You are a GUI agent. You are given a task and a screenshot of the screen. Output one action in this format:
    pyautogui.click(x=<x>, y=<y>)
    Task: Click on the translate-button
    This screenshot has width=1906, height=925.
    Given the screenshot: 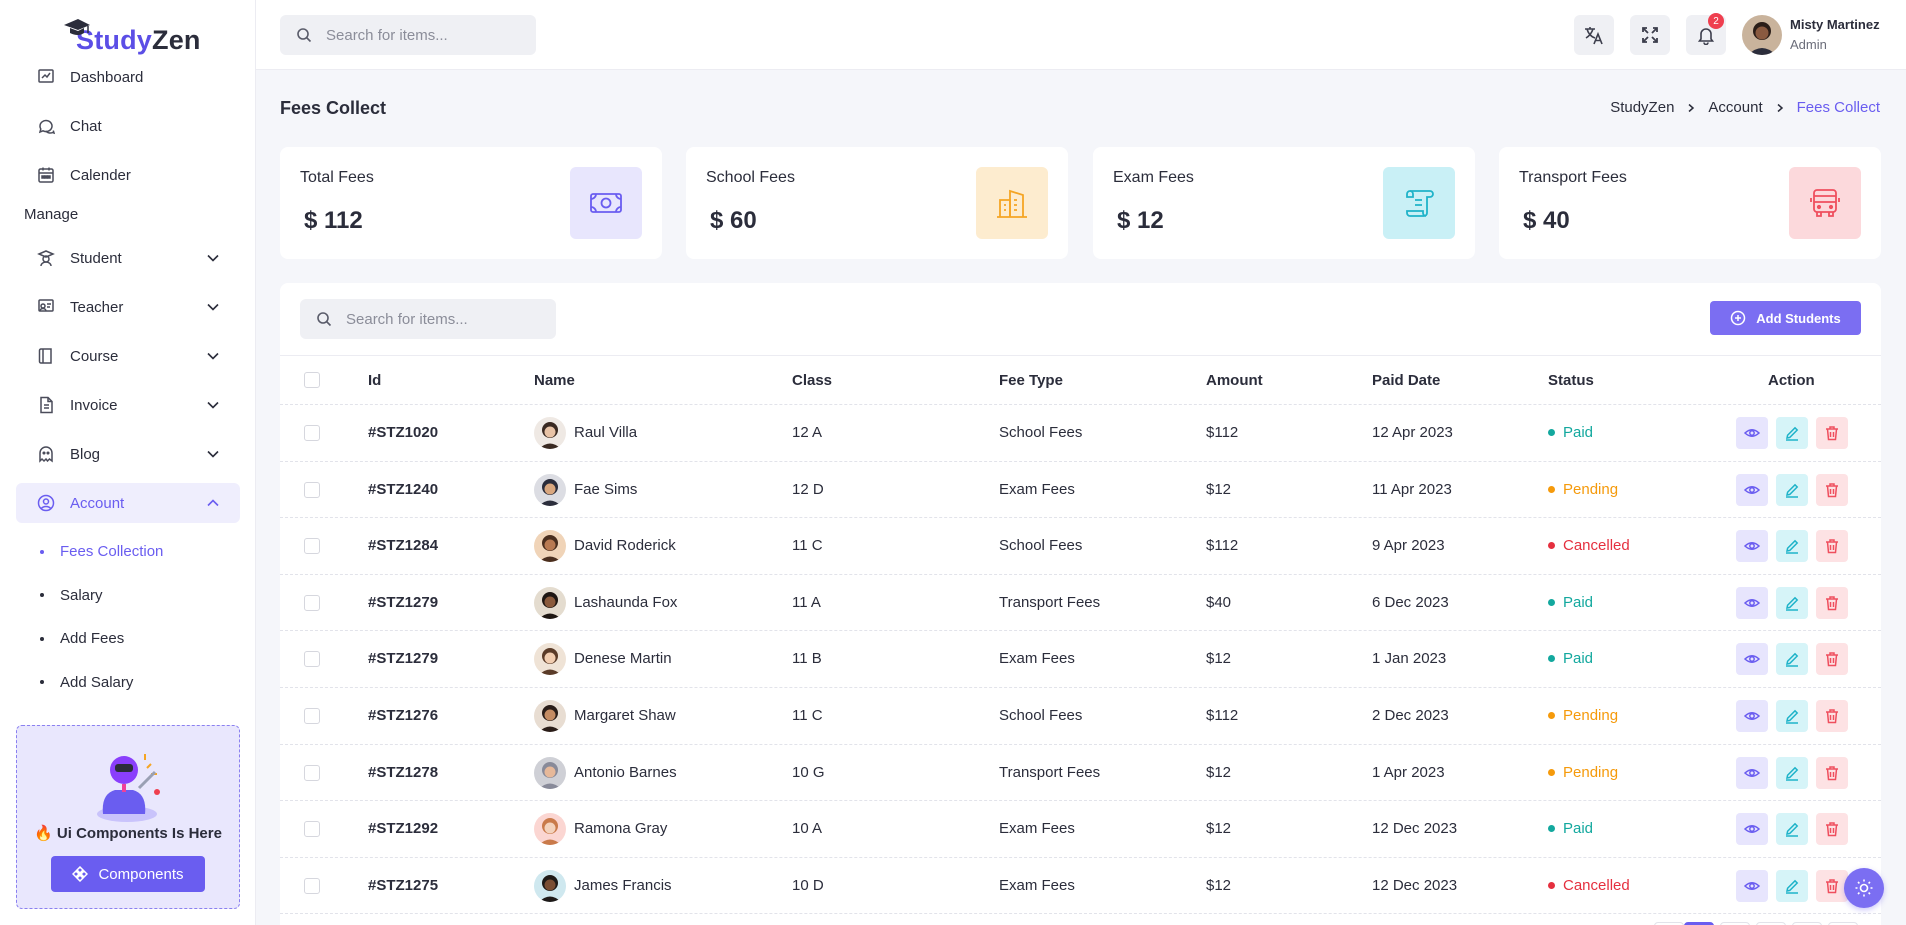 What is the action you would take?
    pyautogui.click(x=1594, y=35)
    